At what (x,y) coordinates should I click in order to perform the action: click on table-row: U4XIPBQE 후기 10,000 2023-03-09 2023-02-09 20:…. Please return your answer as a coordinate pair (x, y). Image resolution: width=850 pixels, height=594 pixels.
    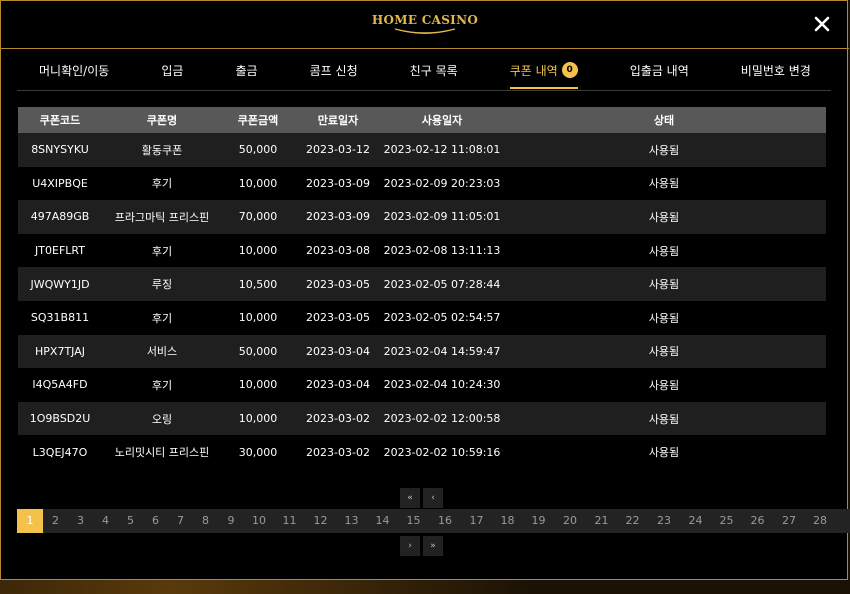
    Looking at the image, I should click on (422, 183).